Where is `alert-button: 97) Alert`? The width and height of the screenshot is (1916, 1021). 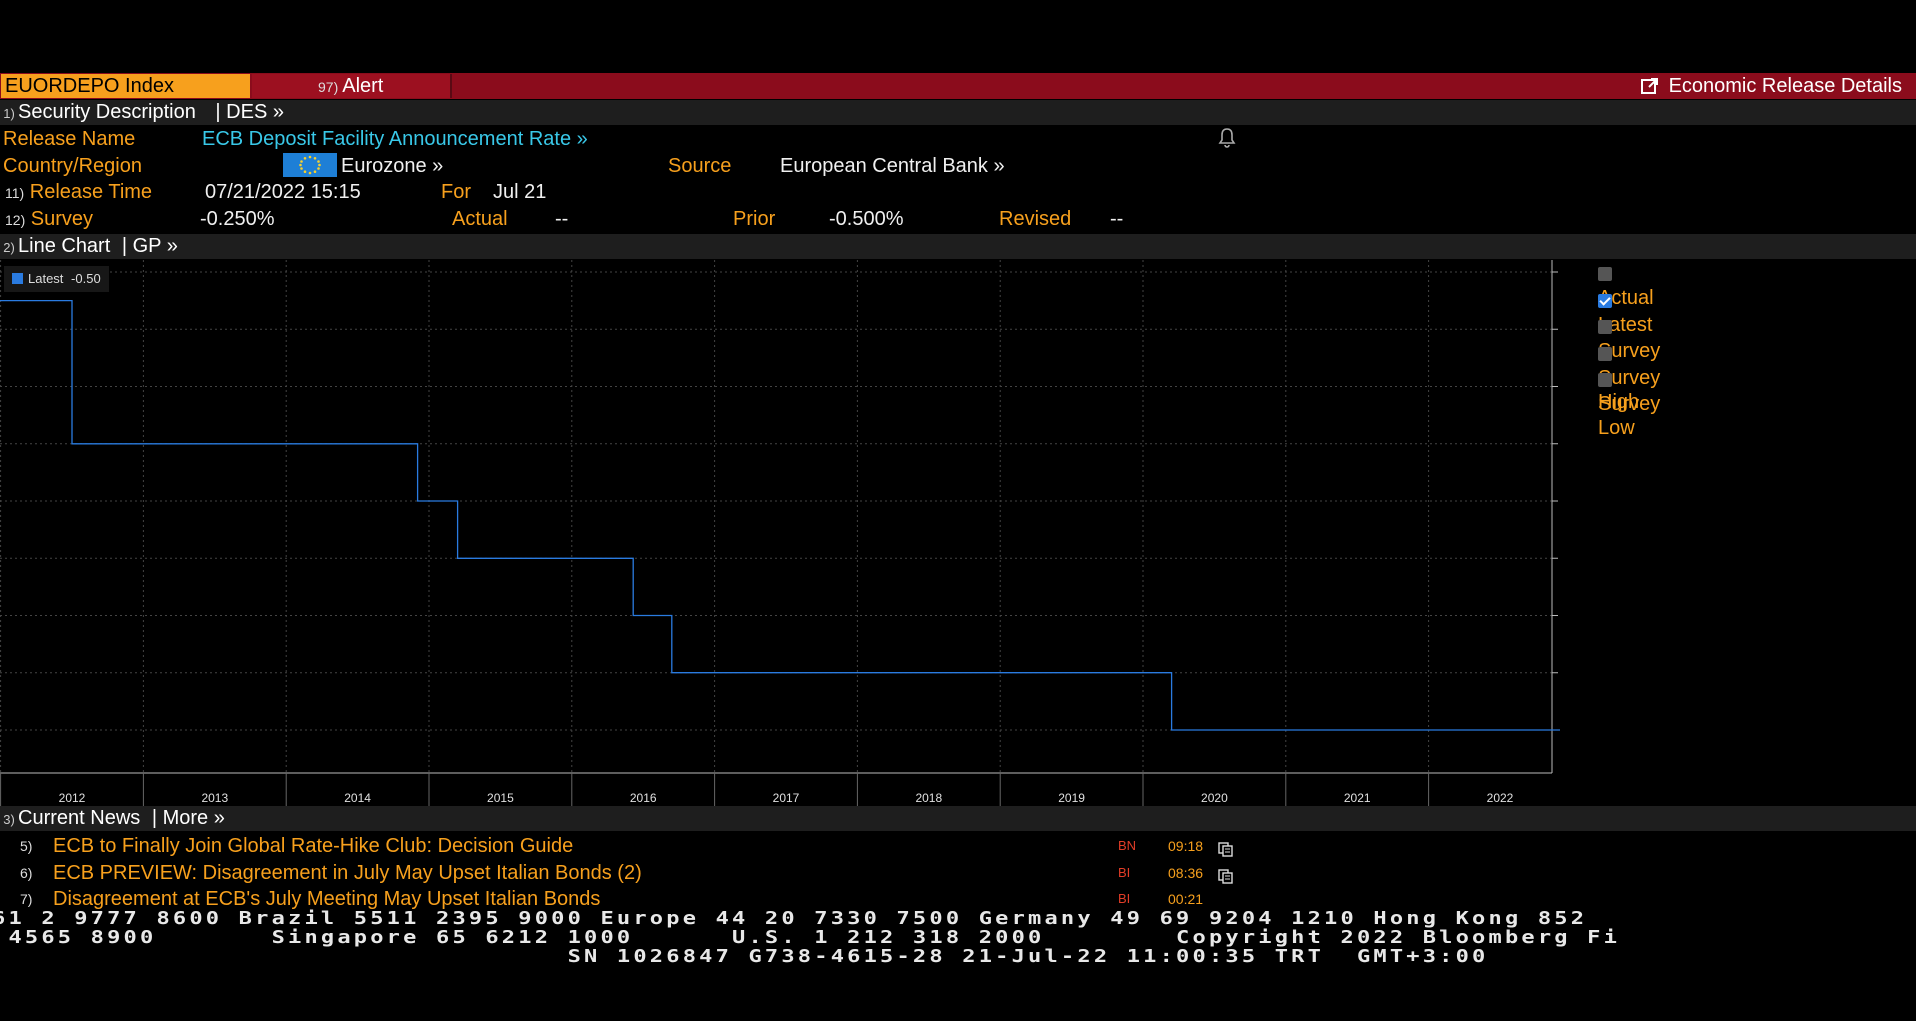 alert-button: 97) Alert is located at coordinates (352, 86).